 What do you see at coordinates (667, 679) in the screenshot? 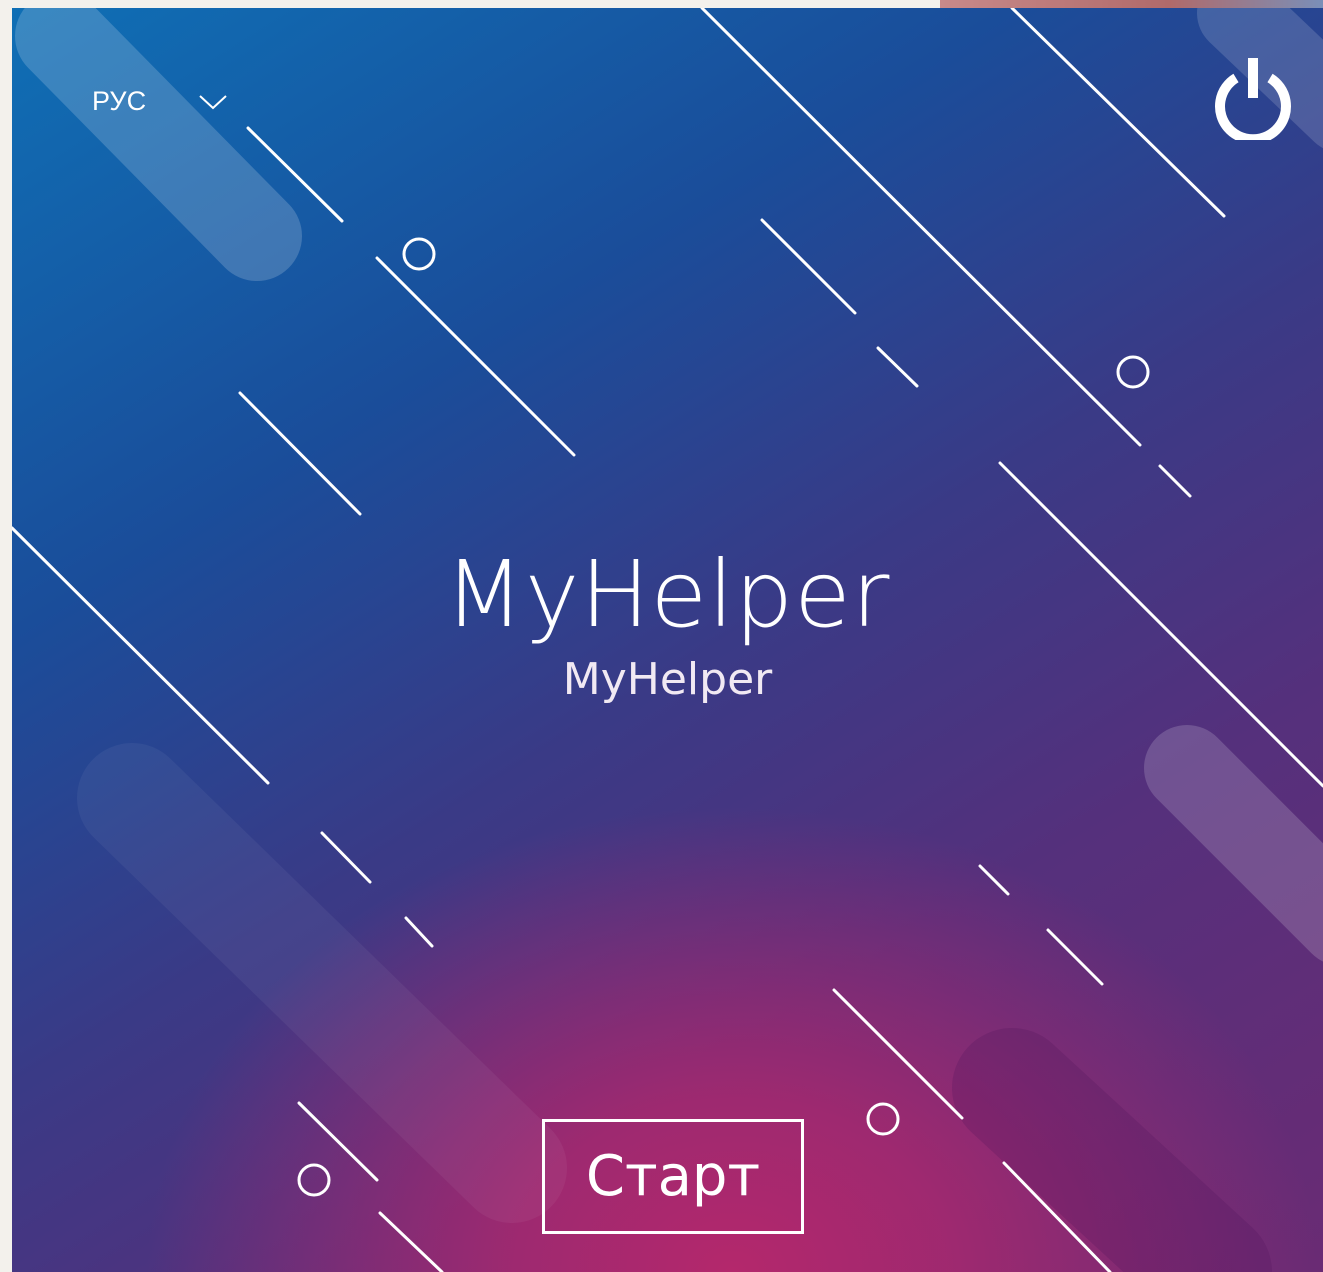
I see `app-subtitle: MyHelper` at bounding box center [667, 679].